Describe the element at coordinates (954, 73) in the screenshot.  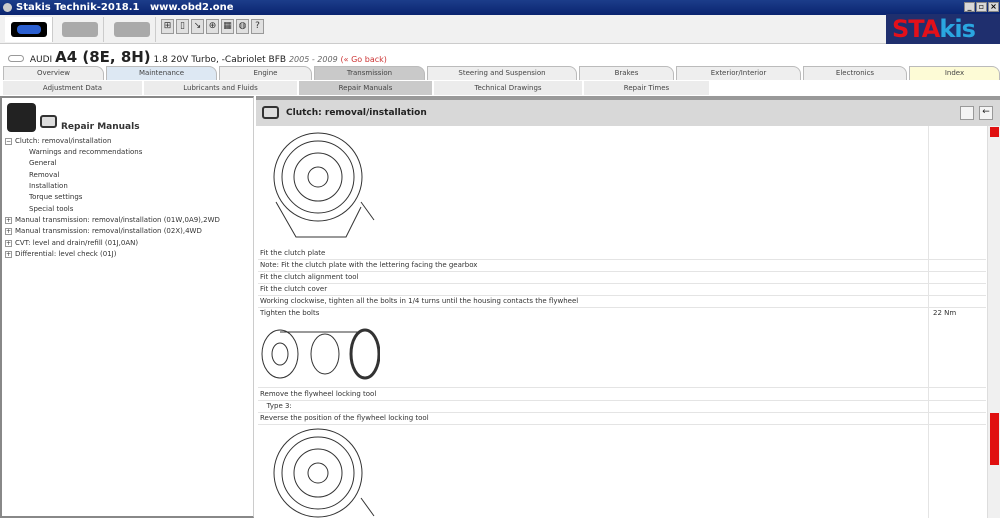
I see `tab-index: Index` at that location.